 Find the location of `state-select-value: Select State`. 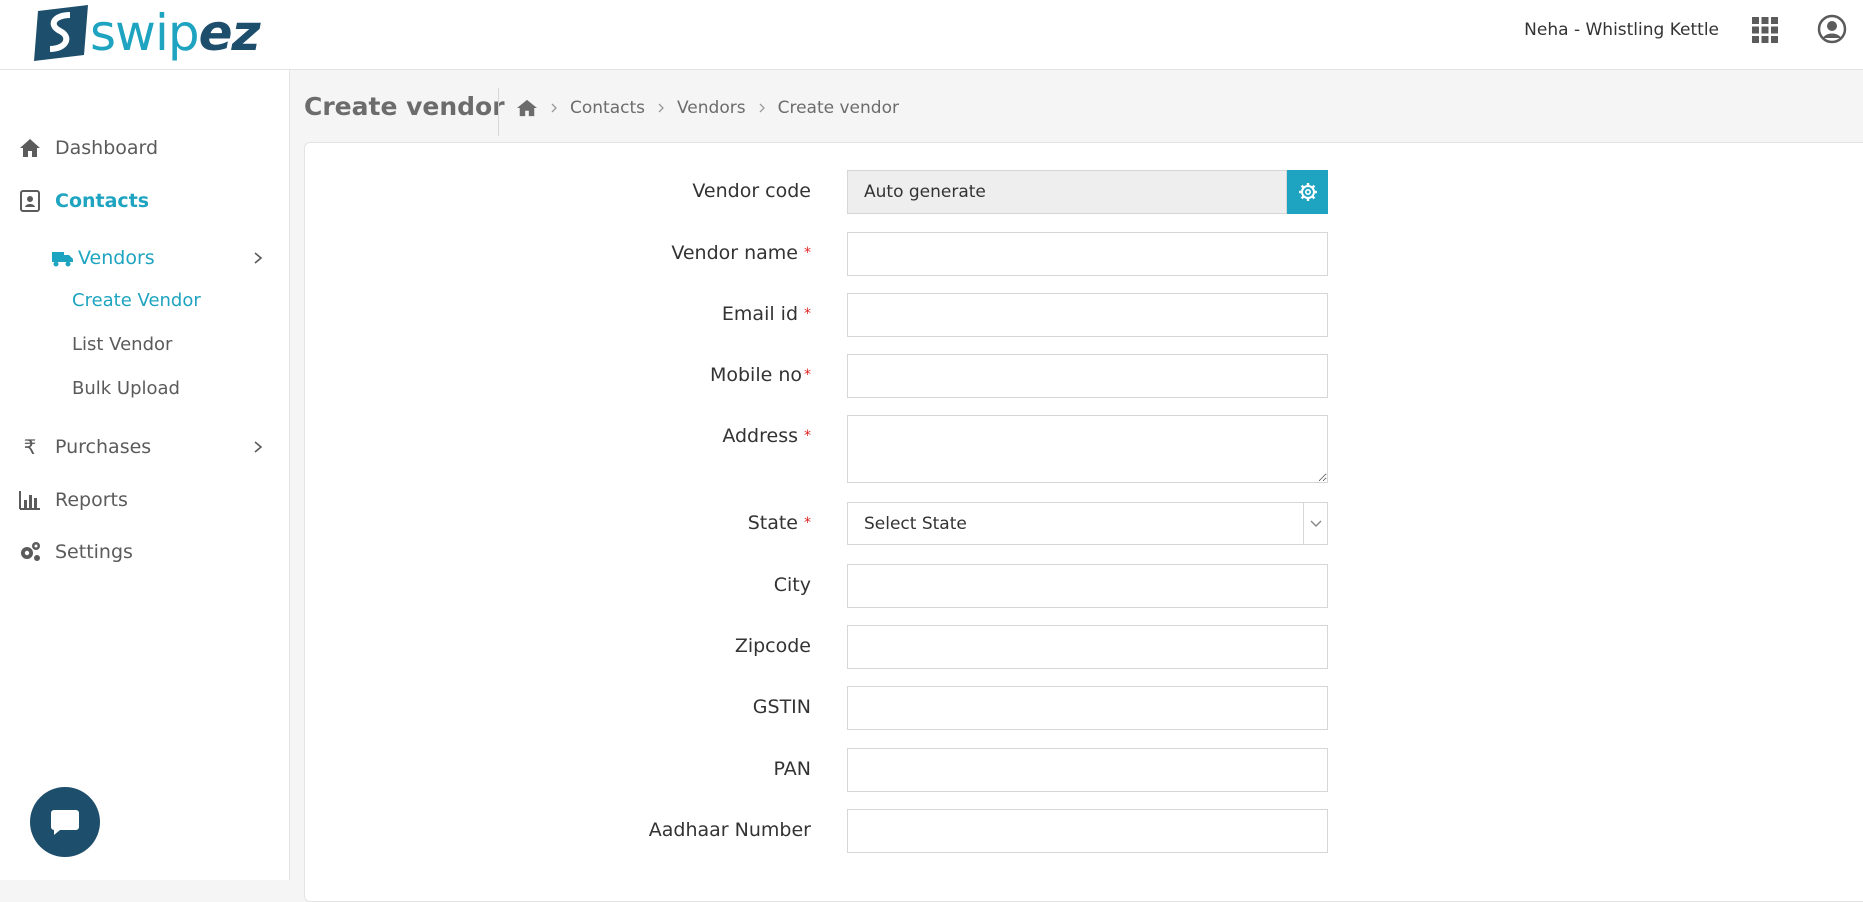

state-select-value: Select State is located at coordinates (915, 523).